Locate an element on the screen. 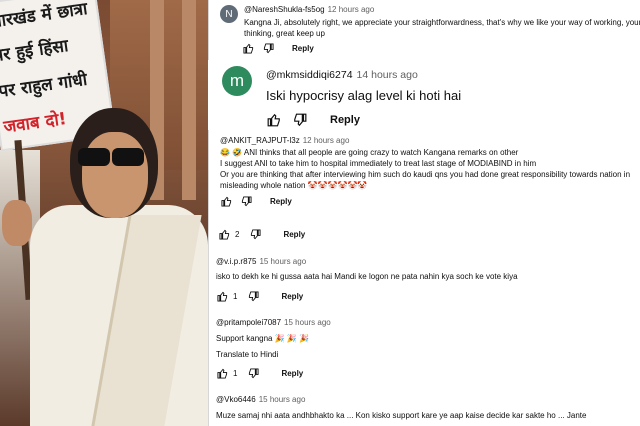 The width and height of the screenshot is (640, 426). placard-line: जवाब दो! is located at coordinates (35, 123).